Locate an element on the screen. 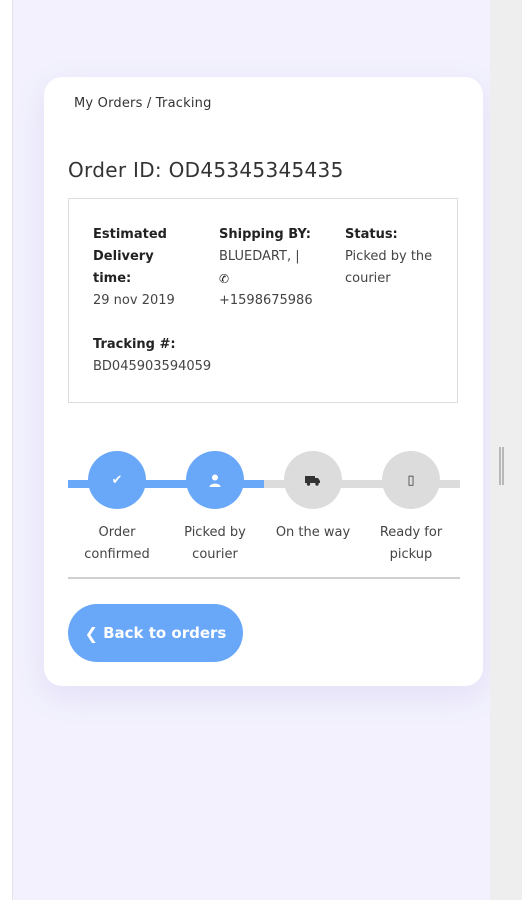 This screenshot has height=900, width=522. user-icon-svg is located at coordinates (215, 480).